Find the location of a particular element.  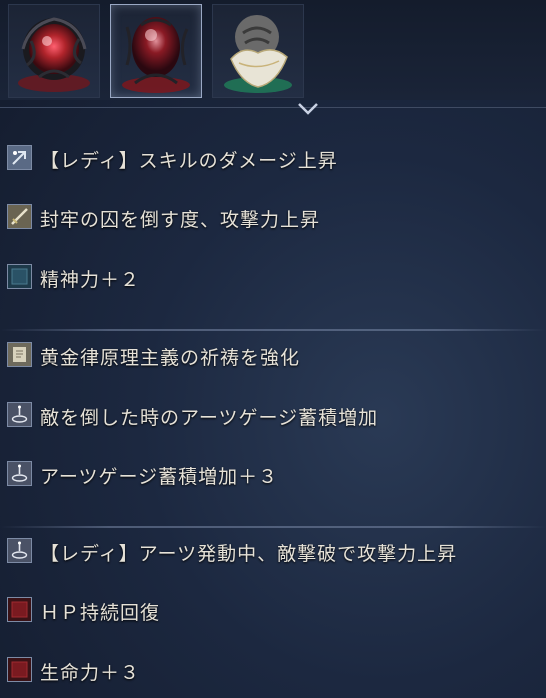

effect-text: 精神力＋２ is located at coordinates (90, 280).